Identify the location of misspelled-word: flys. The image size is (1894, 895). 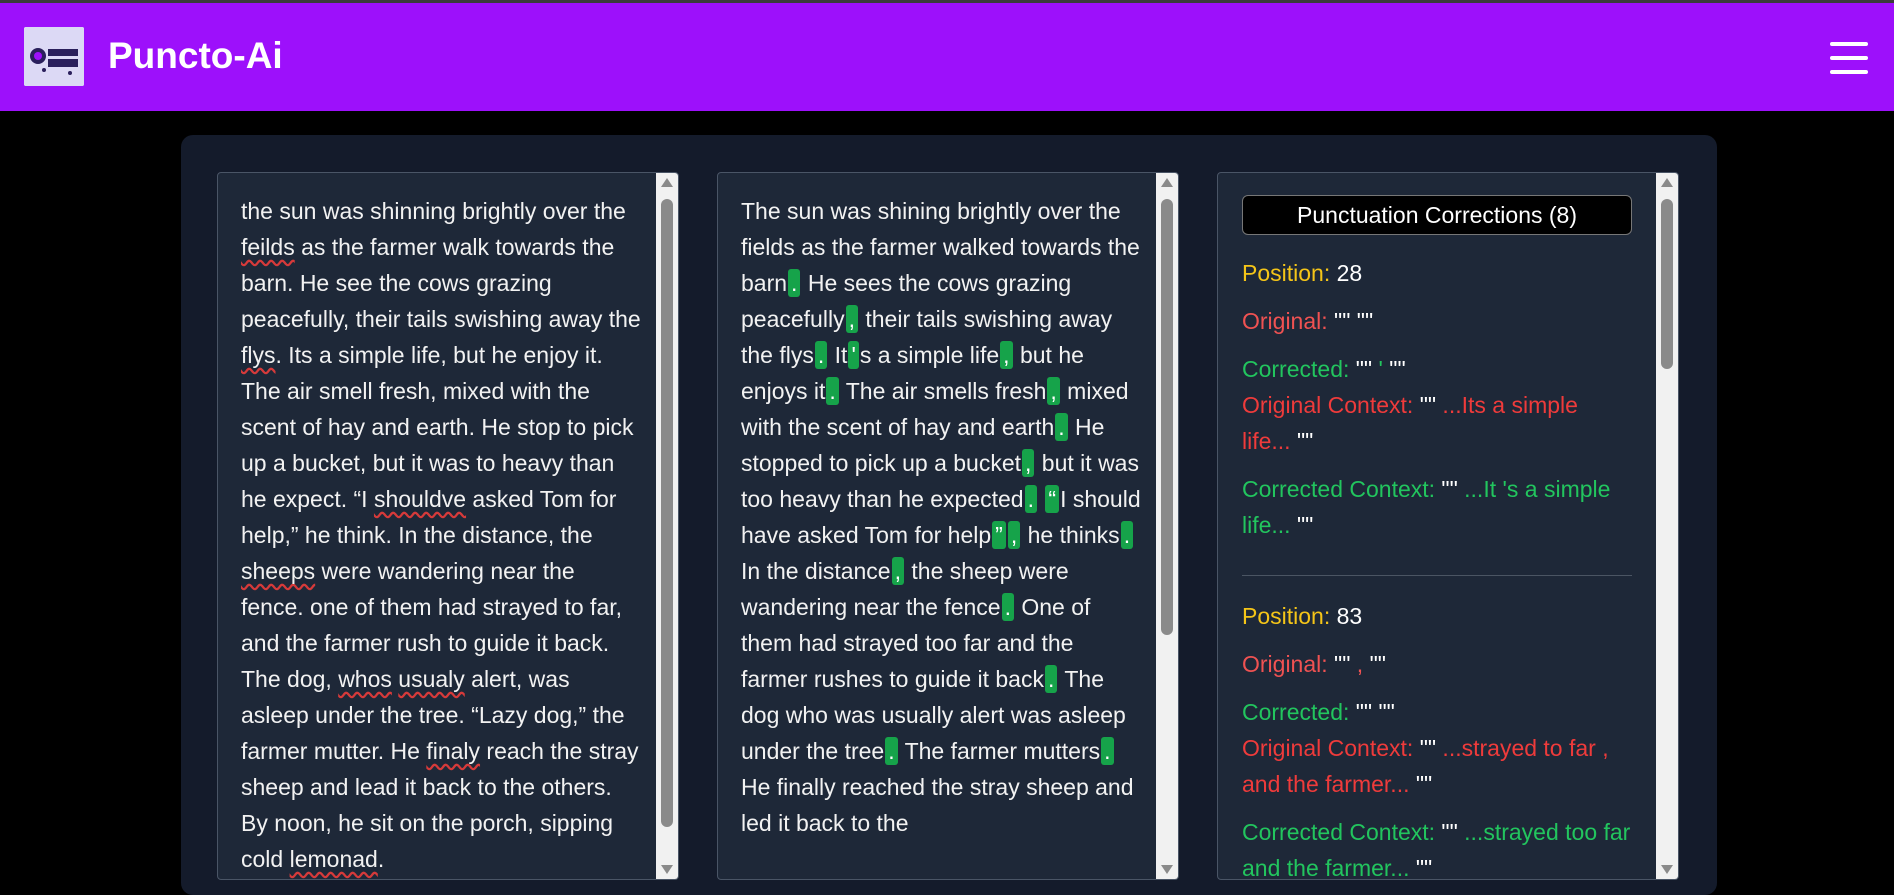
(258, 355).